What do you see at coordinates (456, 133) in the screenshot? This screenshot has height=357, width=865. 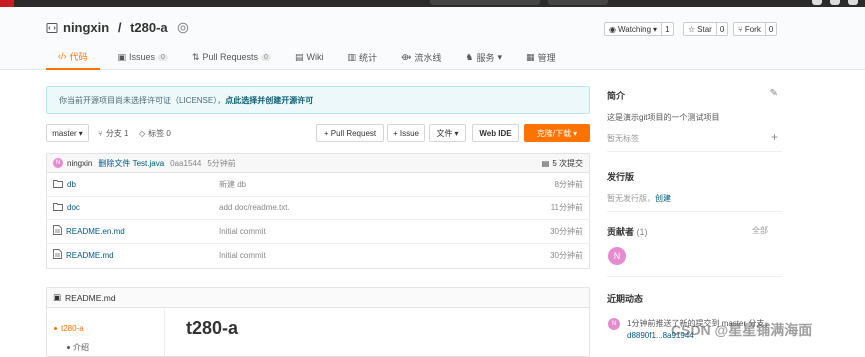 I see `caret-down-icon: ▾` at bounding box center [456, 133].